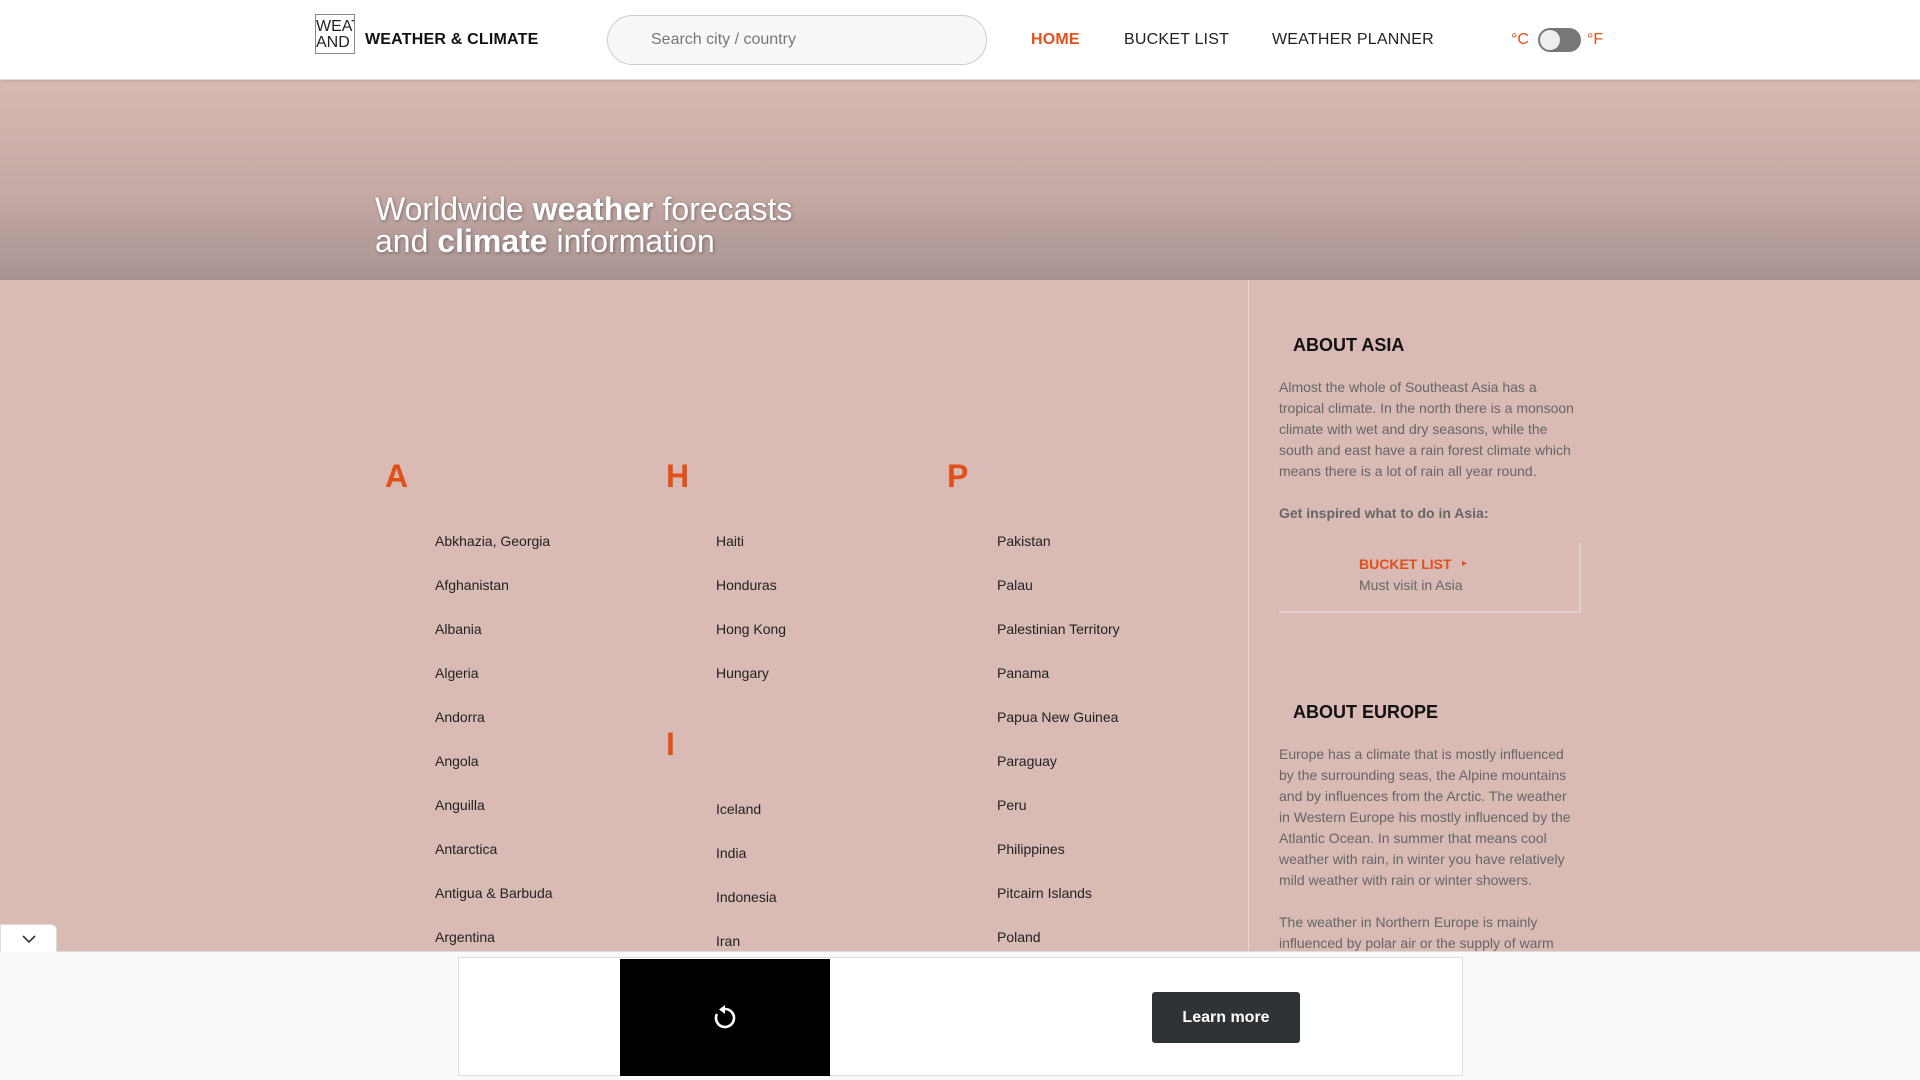  I want to click on country-link: Andorra, so click(460, 717).